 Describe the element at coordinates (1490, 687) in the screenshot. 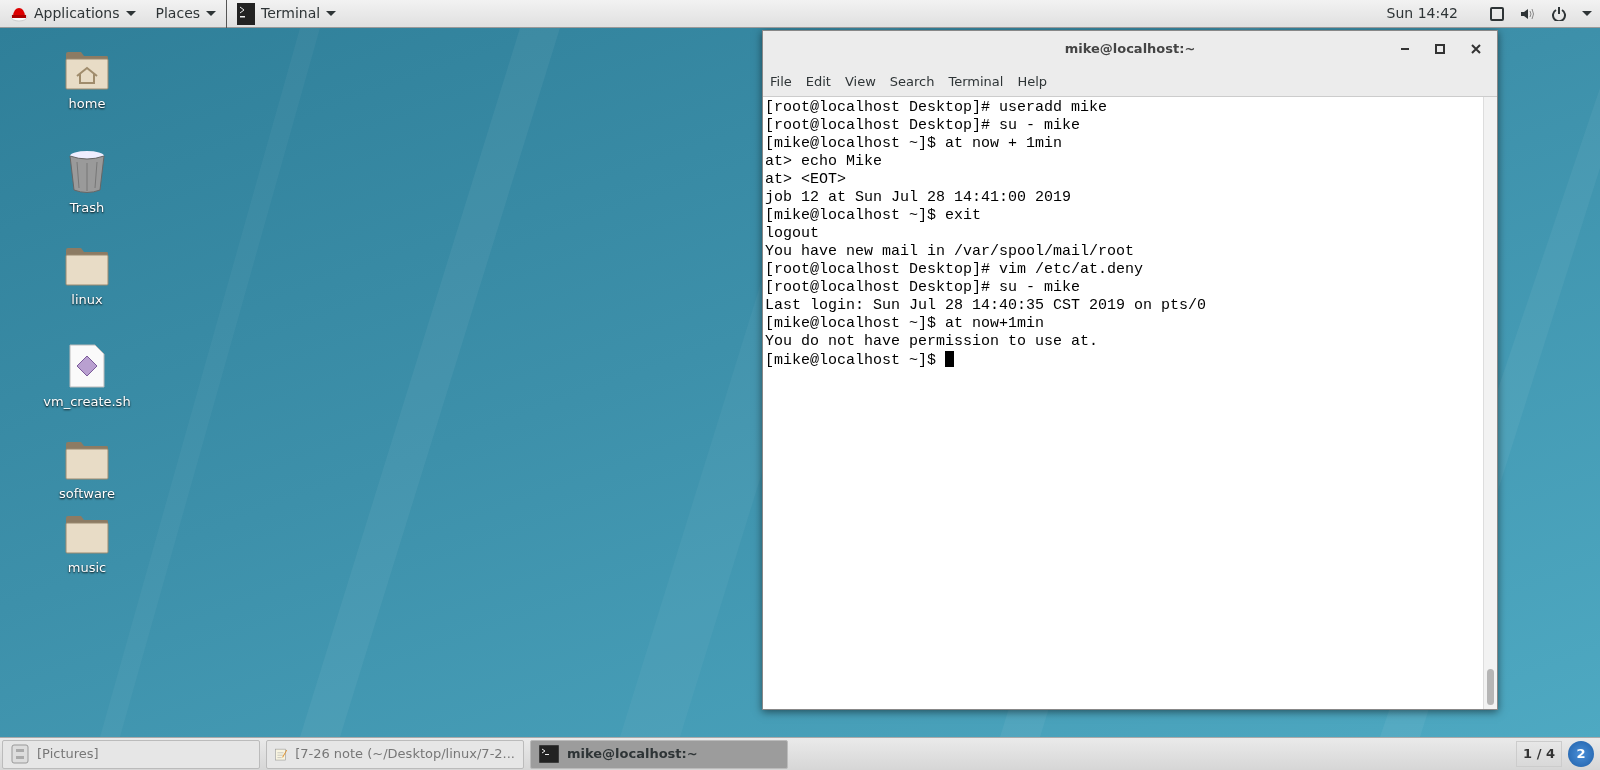

I see `scrollbar-thumb` at that location.